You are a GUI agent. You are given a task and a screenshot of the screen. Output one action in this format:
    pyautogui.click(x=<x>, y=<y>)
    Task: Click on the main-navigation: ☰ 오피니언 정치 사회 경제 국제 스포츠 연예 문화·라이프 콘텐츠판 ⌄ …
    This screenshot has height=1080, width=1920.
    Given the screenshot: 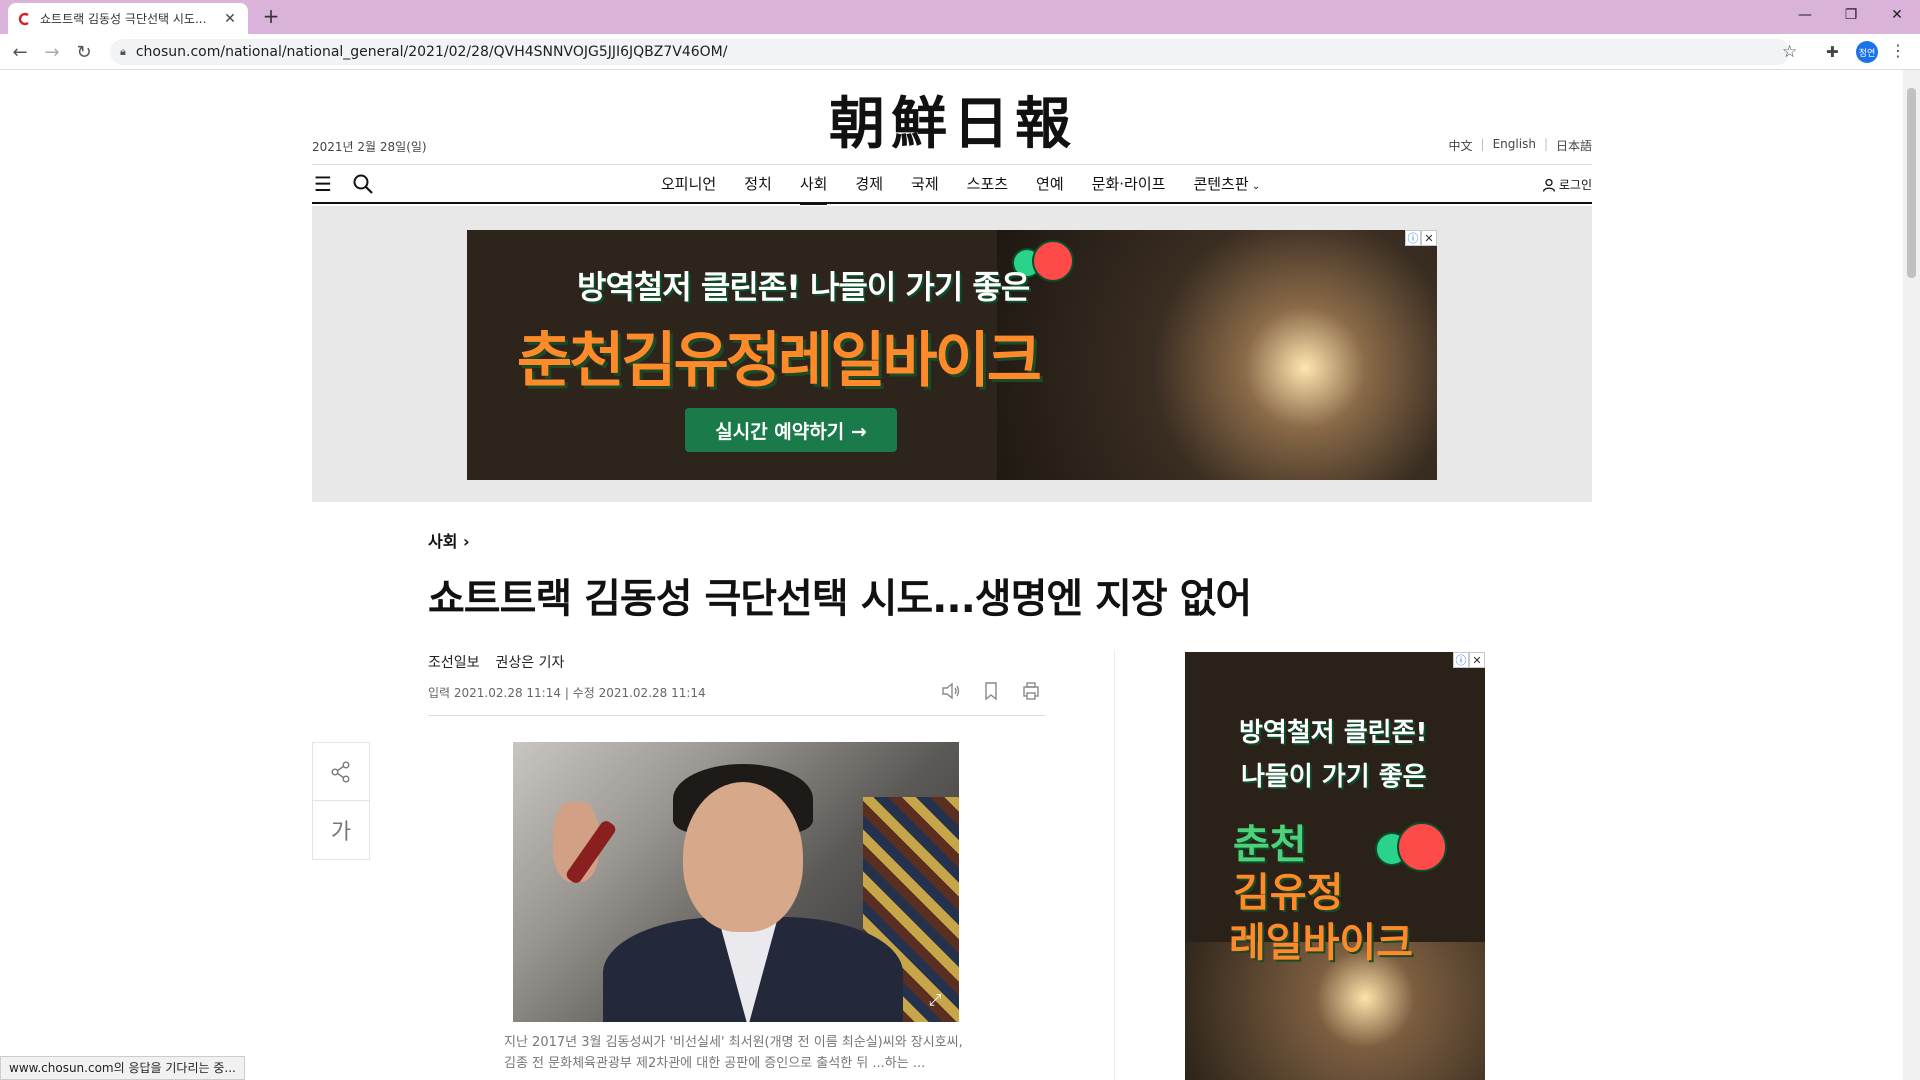 What is the action you would take?
    pyautogui.click(x=952, y=184)
    